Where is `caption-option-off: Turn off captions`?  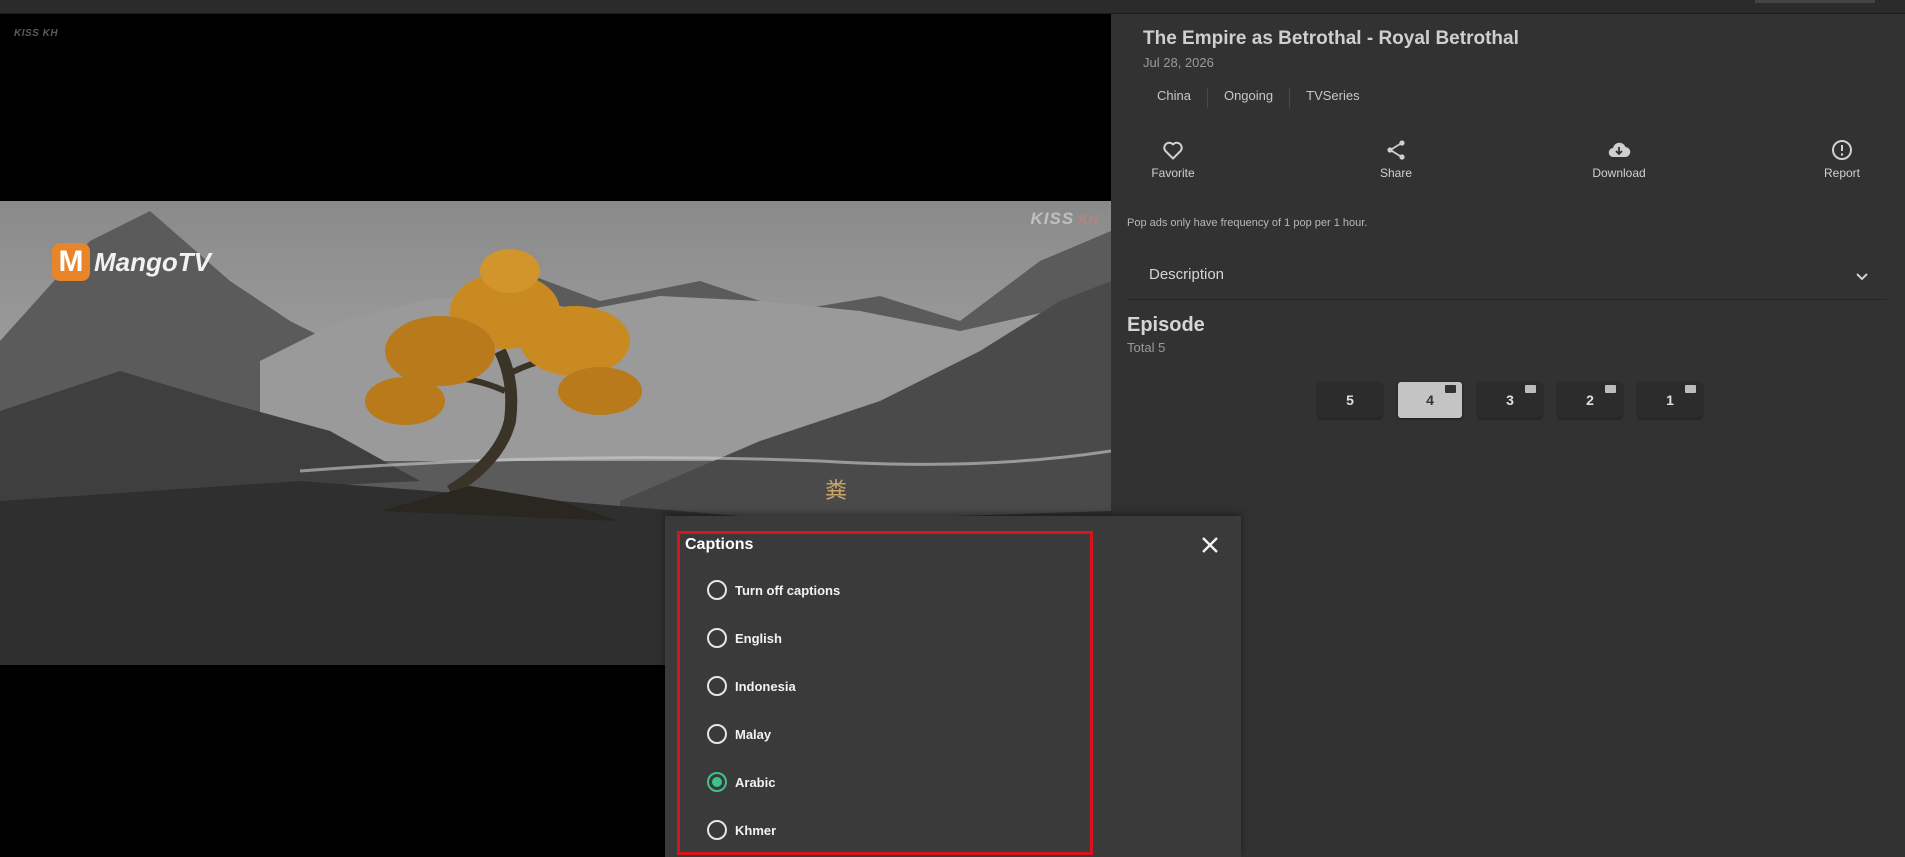
caption-option-off: Turn off captions is located at coordinates (773, 590).